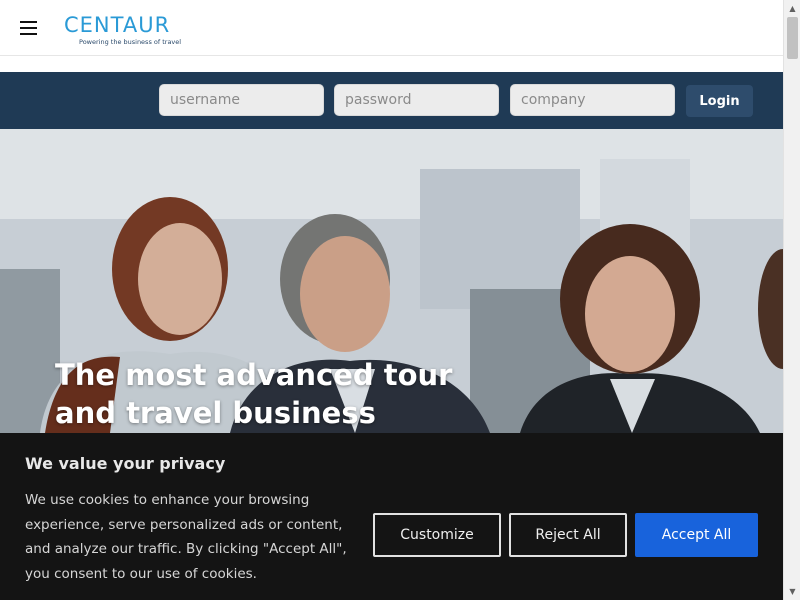 This screenshot has width=800, height=600. Describe the element at coordinates (719, 101) in the screenshot. I see `login-button: Login` at that location.